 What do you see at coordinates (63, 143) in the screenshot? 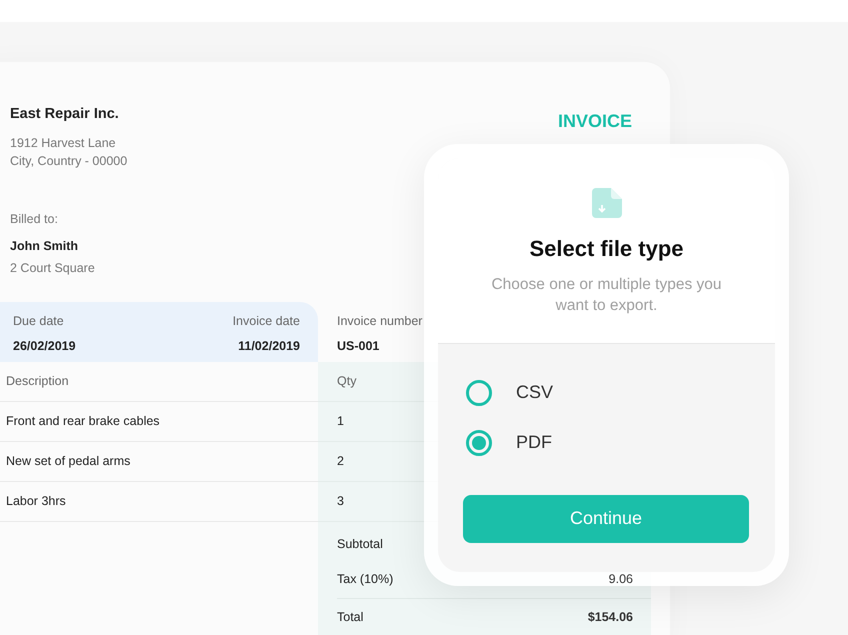
I see `company-address: 1912 Harvest Lane` at bounding box center [63, 143].